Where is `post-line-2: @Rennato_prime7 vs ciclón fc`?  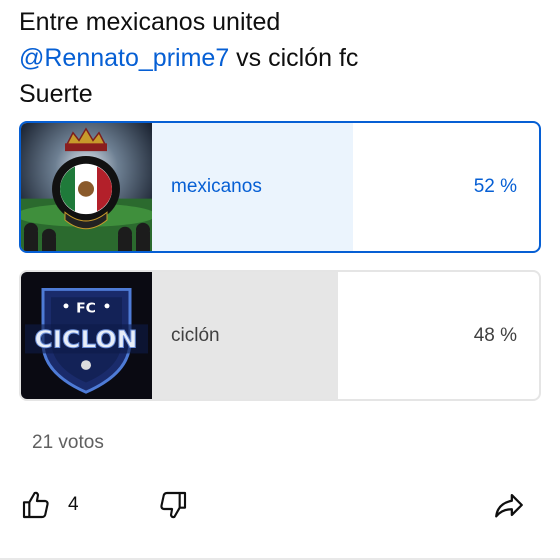
post-line-2: @Rennato_prime7 vs ciclón fc is located at coordinates (188, 58).